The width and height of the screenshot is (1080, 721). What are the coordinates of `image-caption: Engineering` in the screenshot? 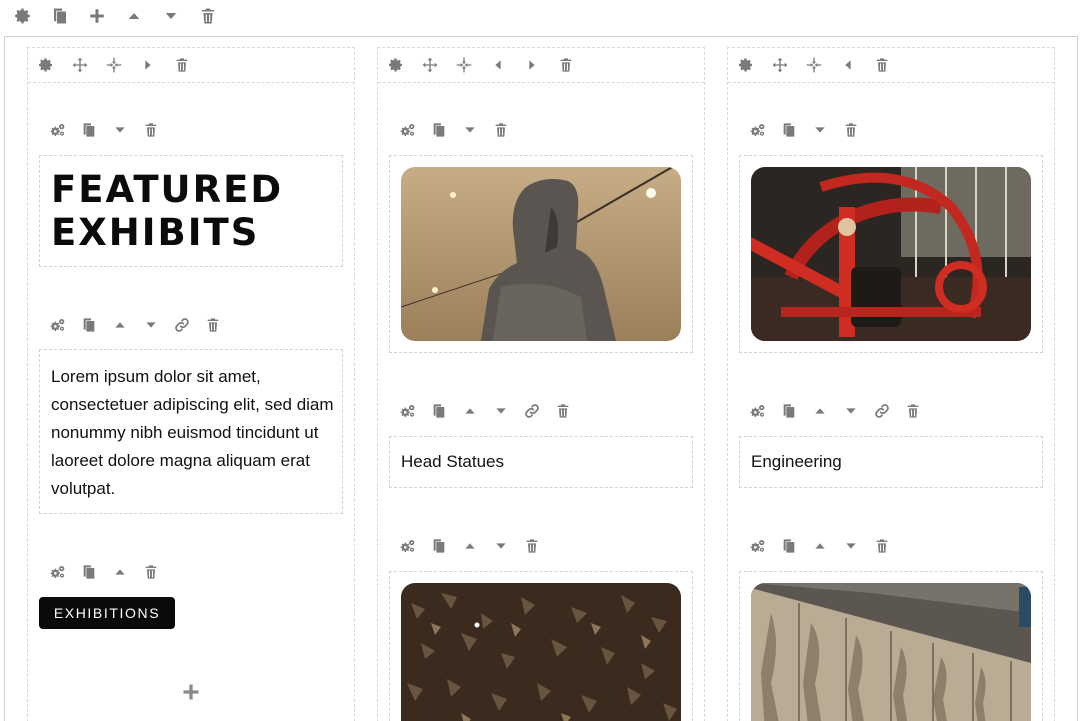 It's located at (796, 461).